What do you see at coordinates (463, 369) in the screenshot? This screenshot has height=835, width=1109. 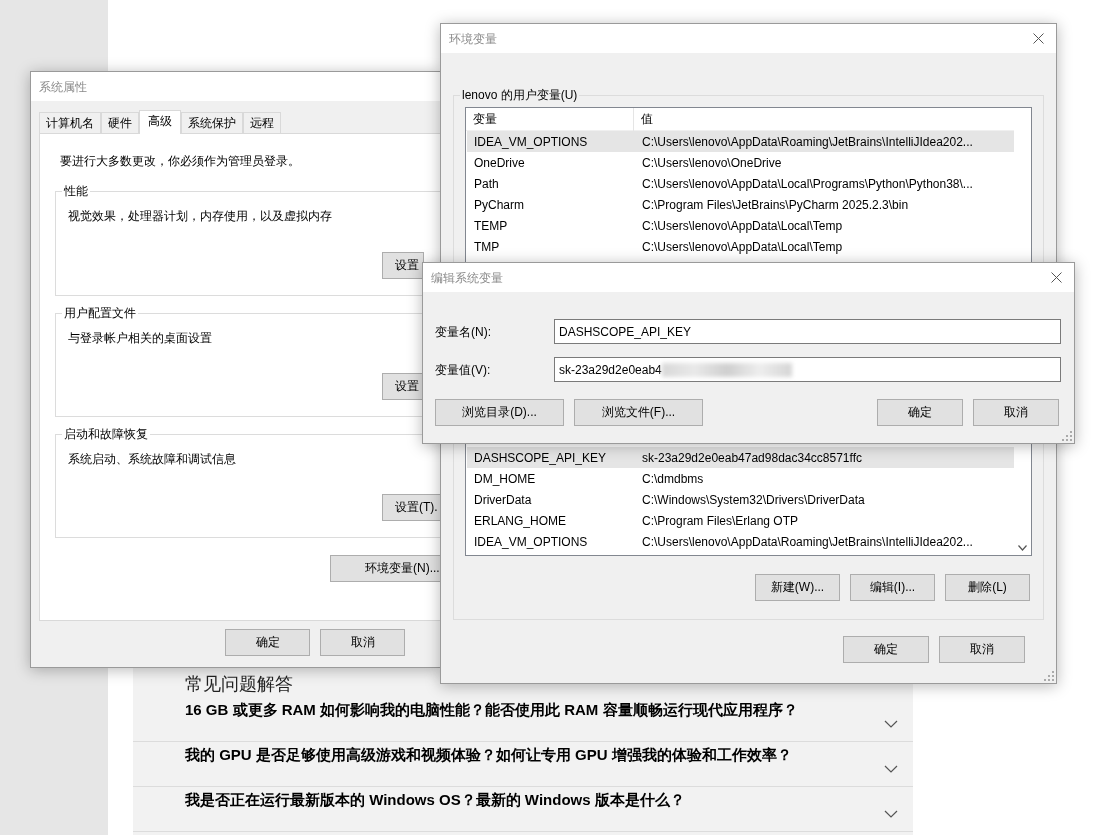 I see `field-label: 变量值(V):` at bounding box center [463, 369].